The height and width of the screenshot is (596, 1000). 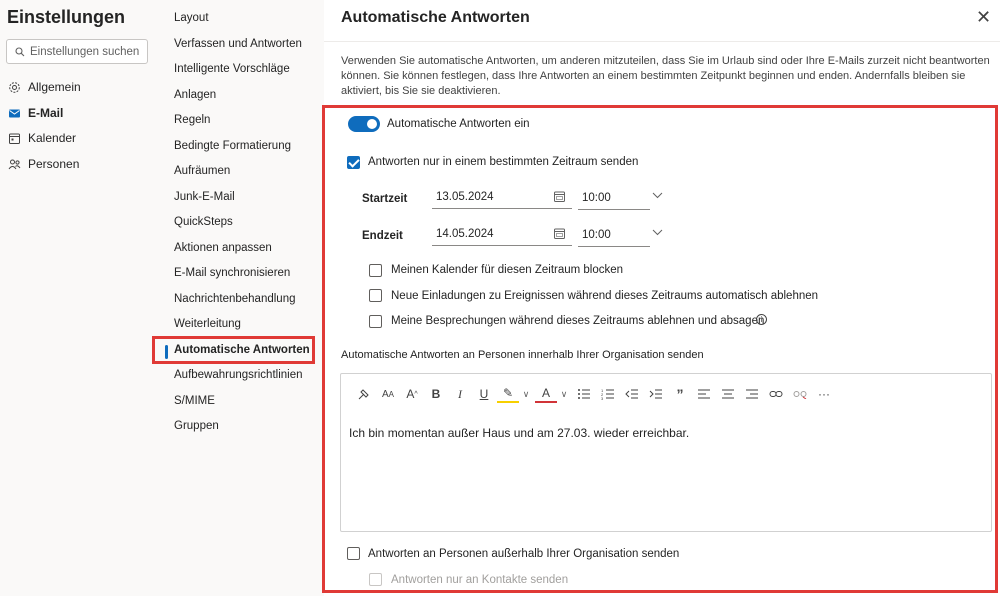 What do you see at coordinates (46, 113) in the screenshot?
I see `nav-item-label: E-Mail` at bounding box center [46, 113].